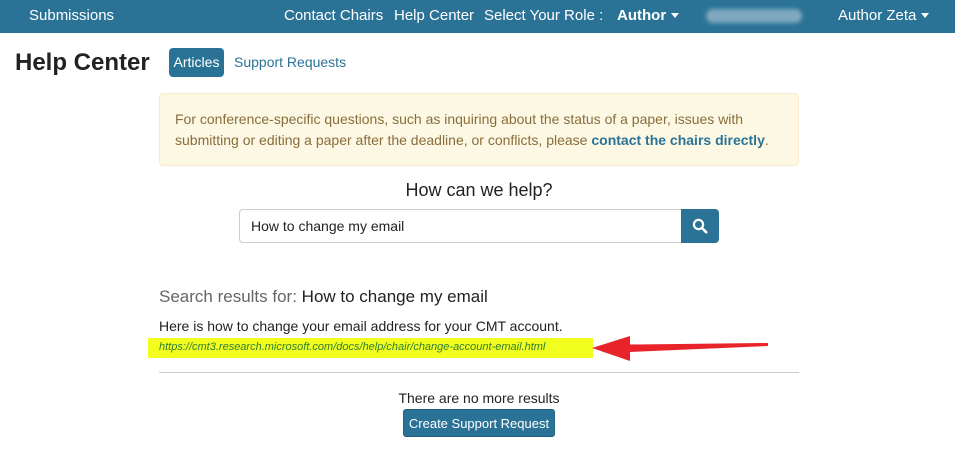 Image resolution: width=955 pixels, height=470 pixels. Describe the element at coordinates (642, 15) in the screenshot. I see `nav-role-value: Author` at that location.